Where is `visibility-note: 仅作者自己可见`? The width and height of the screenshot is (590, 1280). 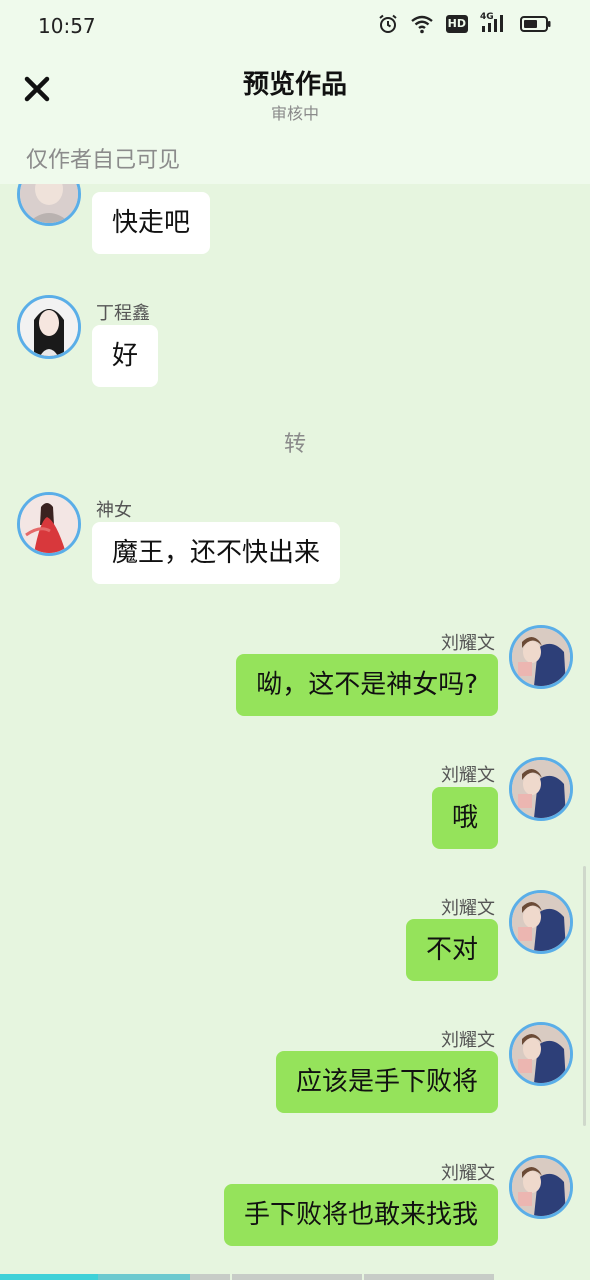 visibility-note: 仅作者自己可见 is located at coordinates (103, 160).